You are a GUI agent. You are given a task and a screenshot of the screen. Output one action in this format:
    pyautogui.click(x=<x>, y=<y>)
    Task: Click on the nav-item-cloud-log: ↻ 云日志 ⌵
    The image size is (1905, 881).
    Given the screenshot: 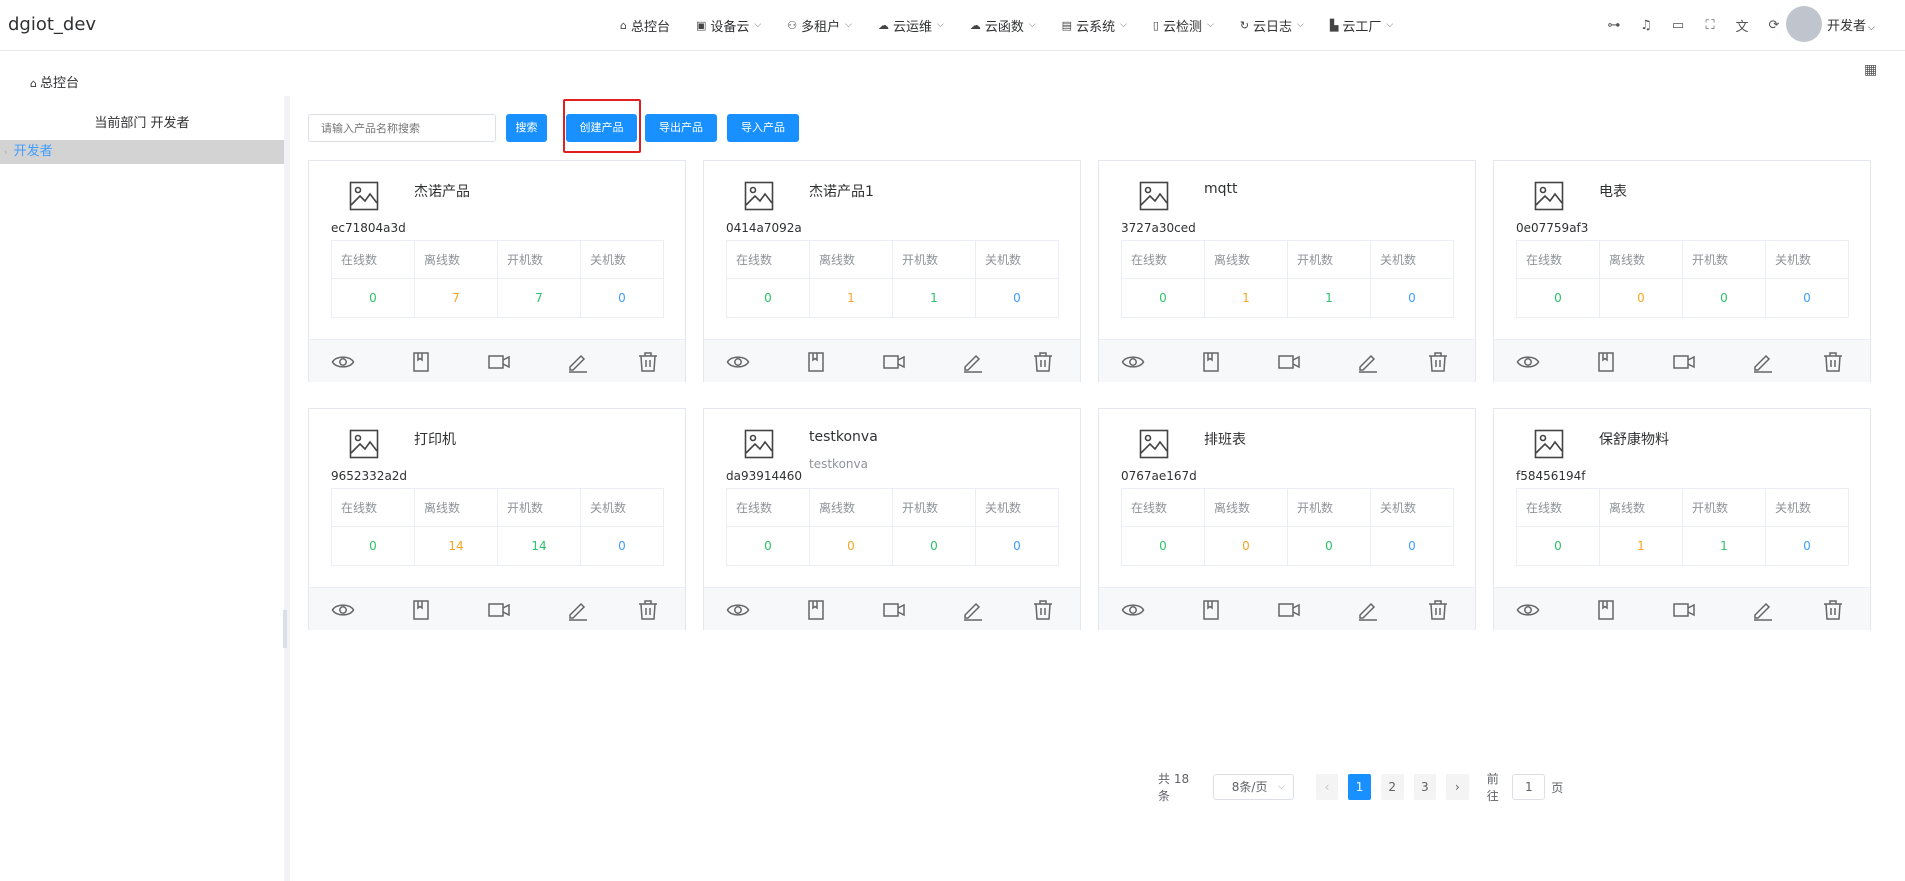 What is the action you would take?
    pyautogui.click(x=1272, y=25)
    